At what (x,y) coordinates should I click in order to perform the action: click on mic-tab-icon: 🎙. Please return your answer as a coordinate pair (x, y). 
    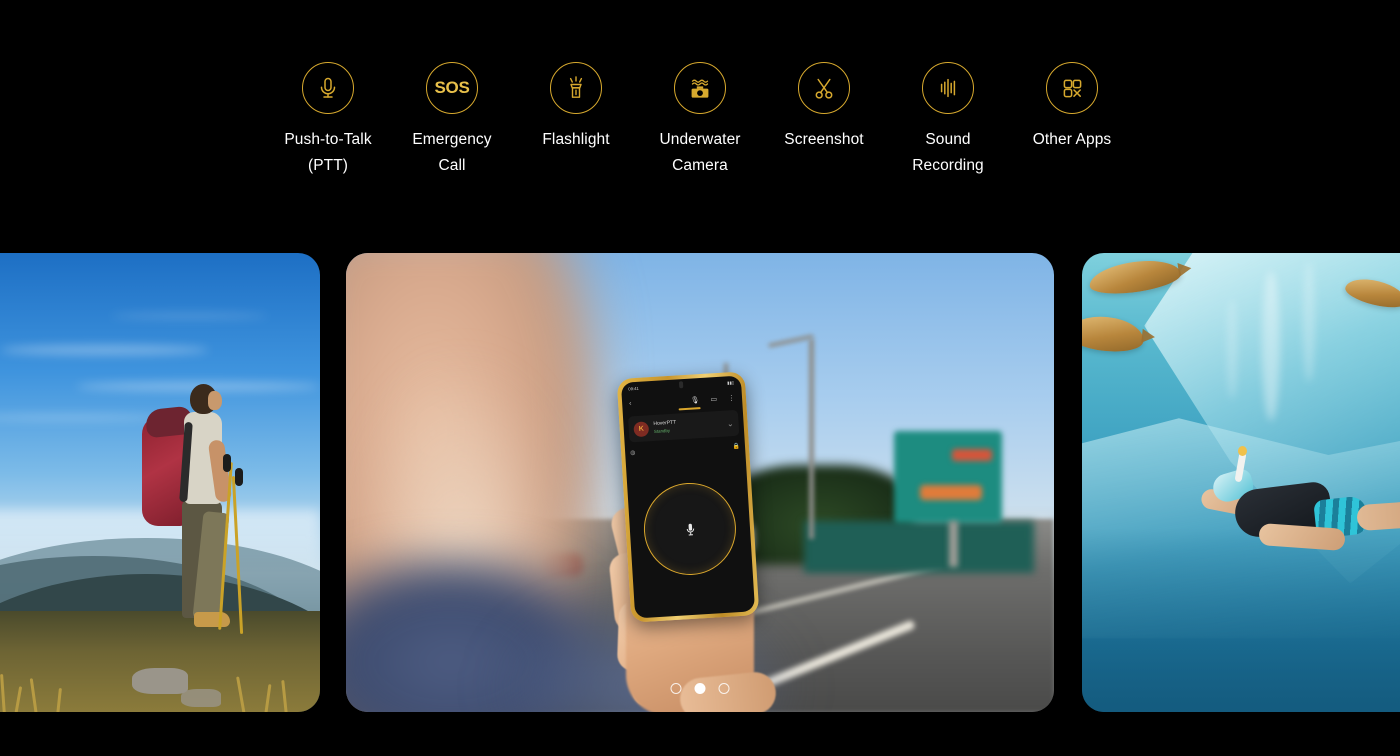
    Looking at the image, I should click on (694, 400).